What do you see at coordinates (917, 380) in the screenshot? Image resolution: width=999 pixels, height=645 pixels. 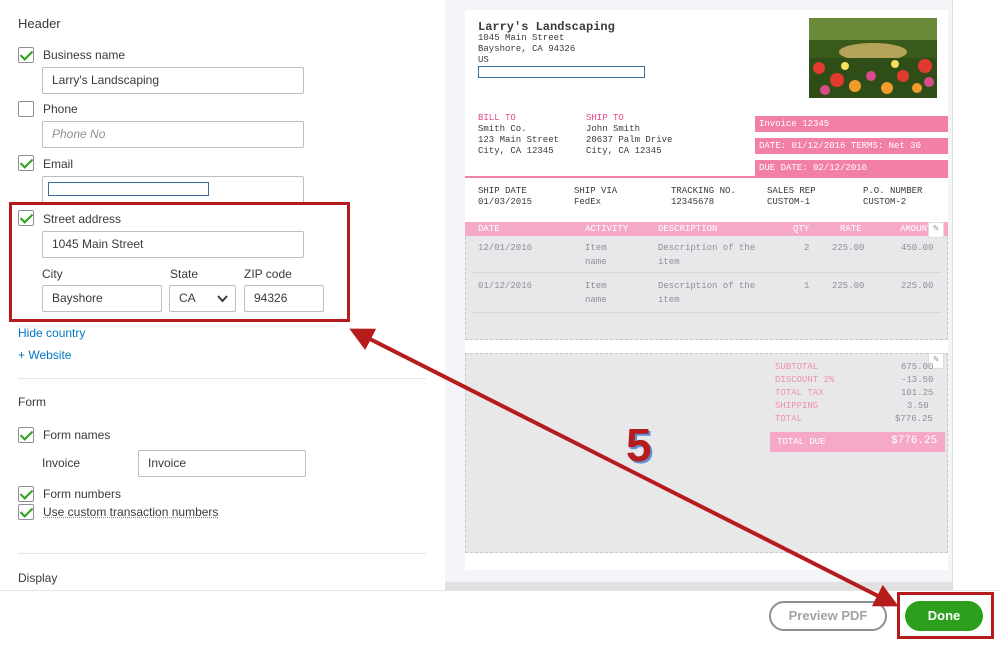 I see `totals-value: -13.50` at bounding box center [917, 380].